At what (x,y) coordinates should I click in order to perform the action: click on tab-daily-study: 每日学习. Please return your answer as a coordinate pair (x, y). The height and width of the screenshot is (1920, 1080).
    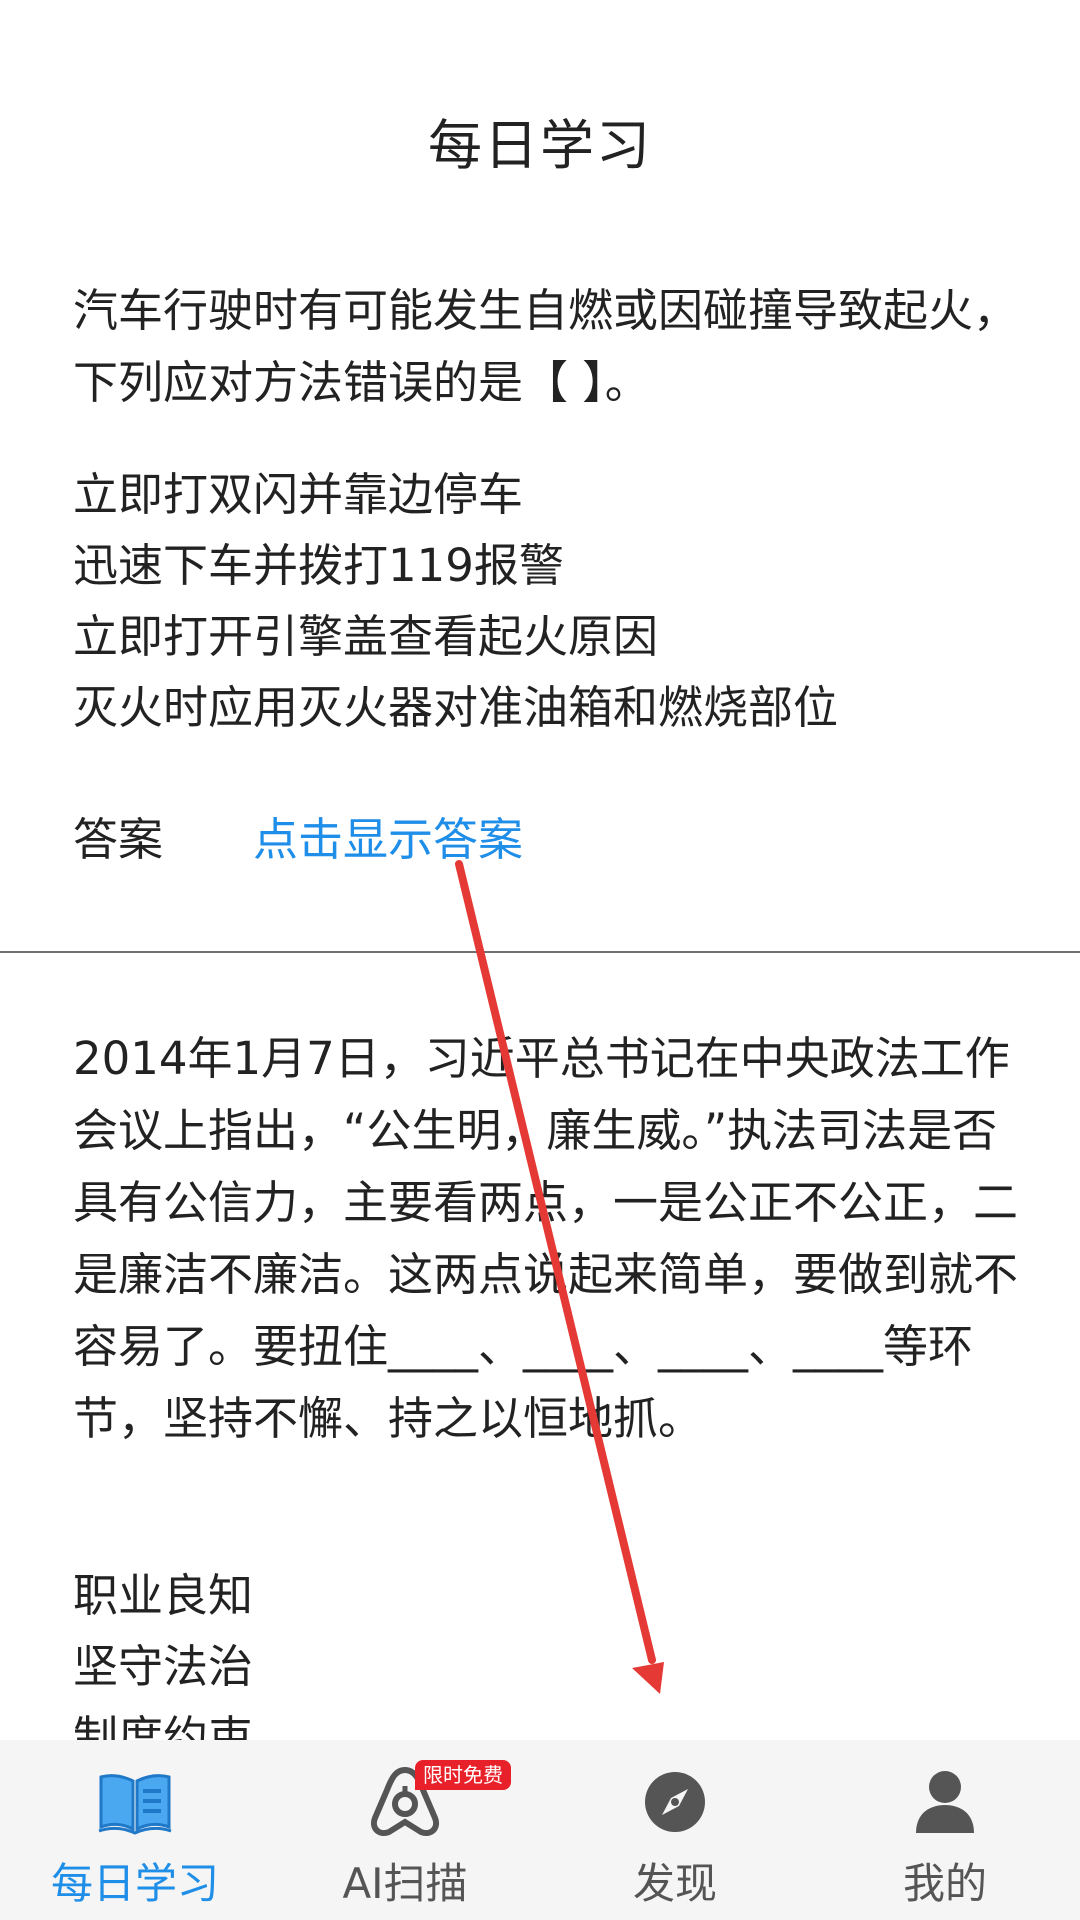
    Looking at the image, I should click on (135, 1830).